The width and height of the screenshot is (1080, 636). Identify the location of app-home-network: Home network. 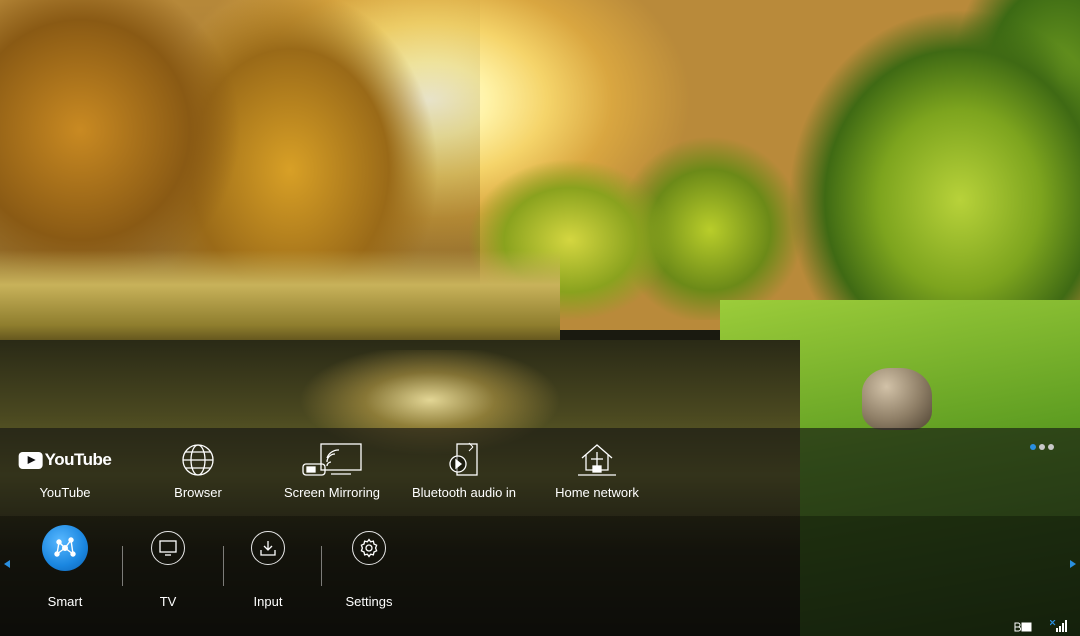
(597, 472).